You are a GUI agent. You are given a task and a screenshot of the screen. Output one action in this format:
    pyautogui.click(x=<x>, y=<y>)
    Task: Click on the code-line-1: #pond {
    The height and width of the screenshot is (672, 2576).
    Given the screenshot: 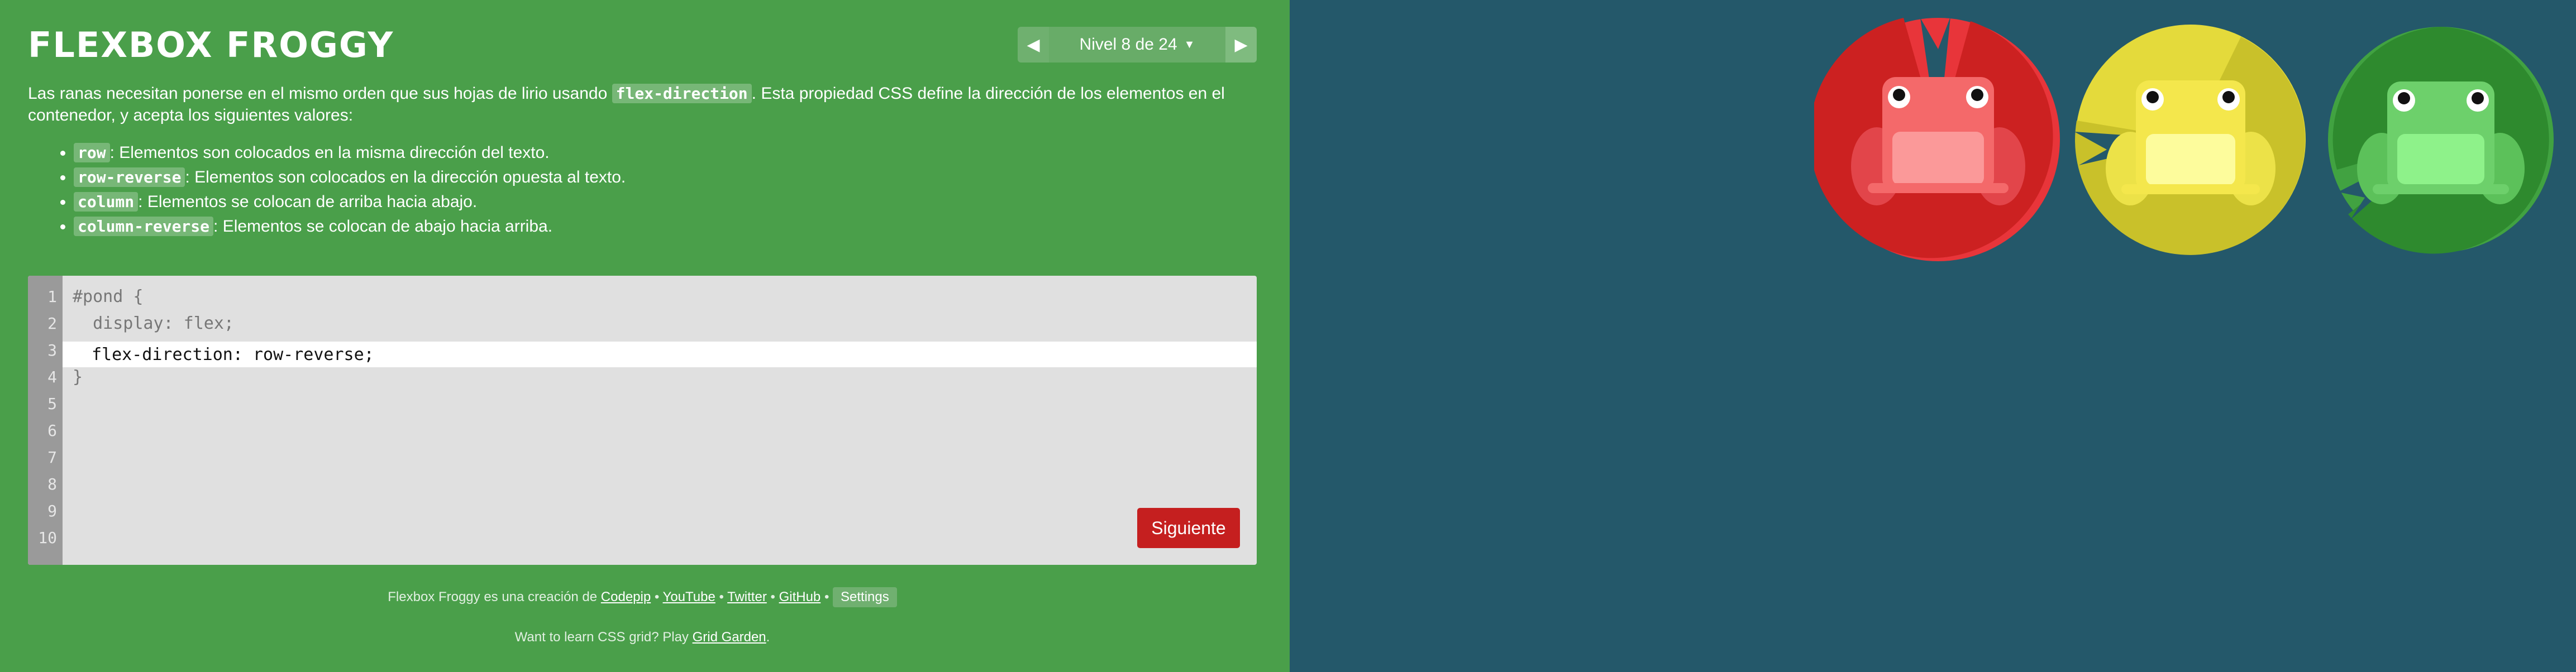 What is the action you would take?
    pyautogui.click(x=108, y=297)
    